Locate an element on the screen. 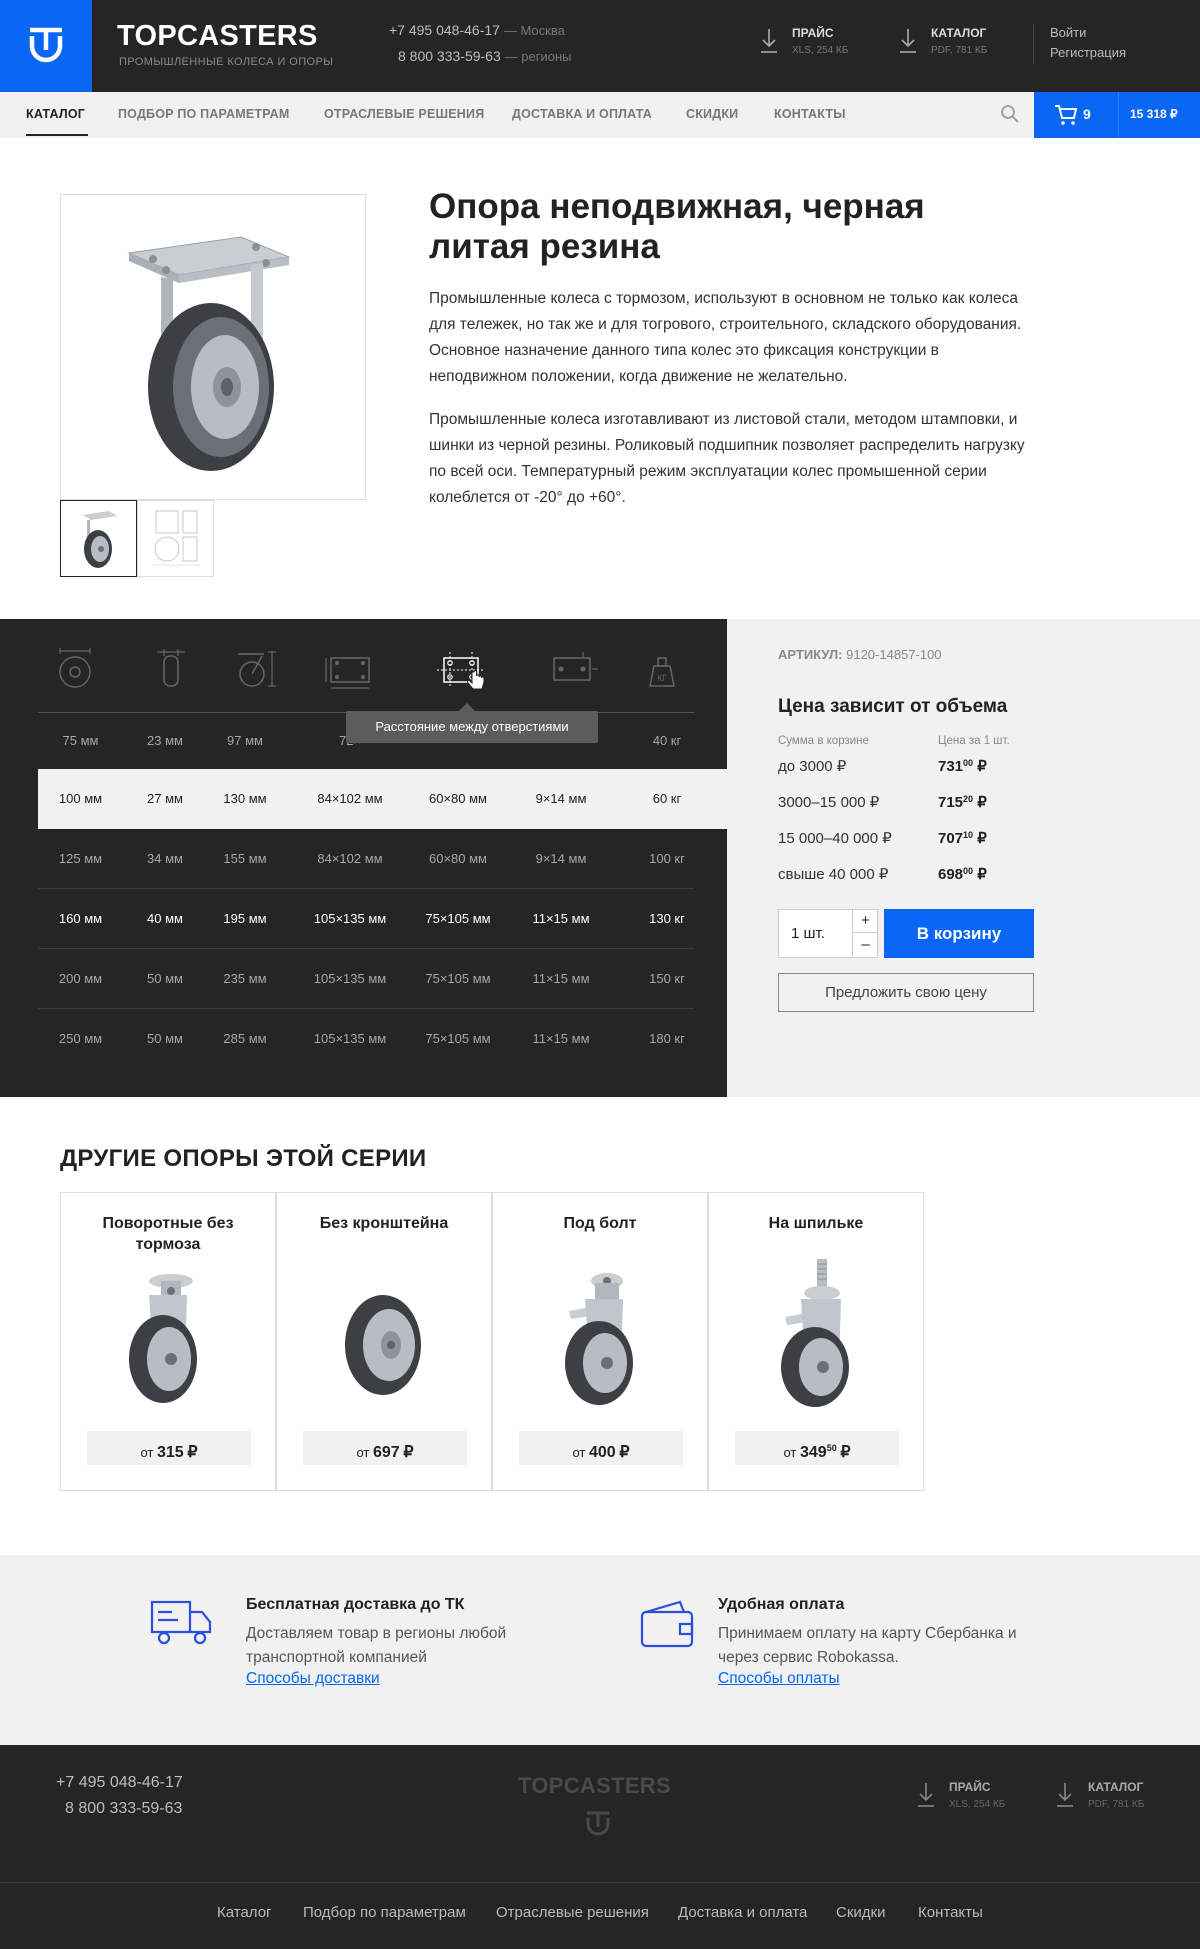 Image resolution: width=1200 pixels, height=1949 pixels. wheel-width-icon is located at coordinates (171, 669).